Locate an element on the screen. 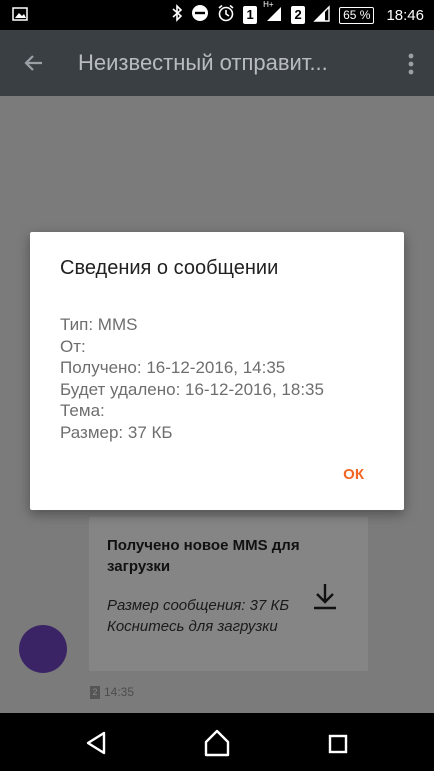 The width and height of the screenshot is (434, 771). detail-type: Тип: MMS is located at coordinates (99, 324).